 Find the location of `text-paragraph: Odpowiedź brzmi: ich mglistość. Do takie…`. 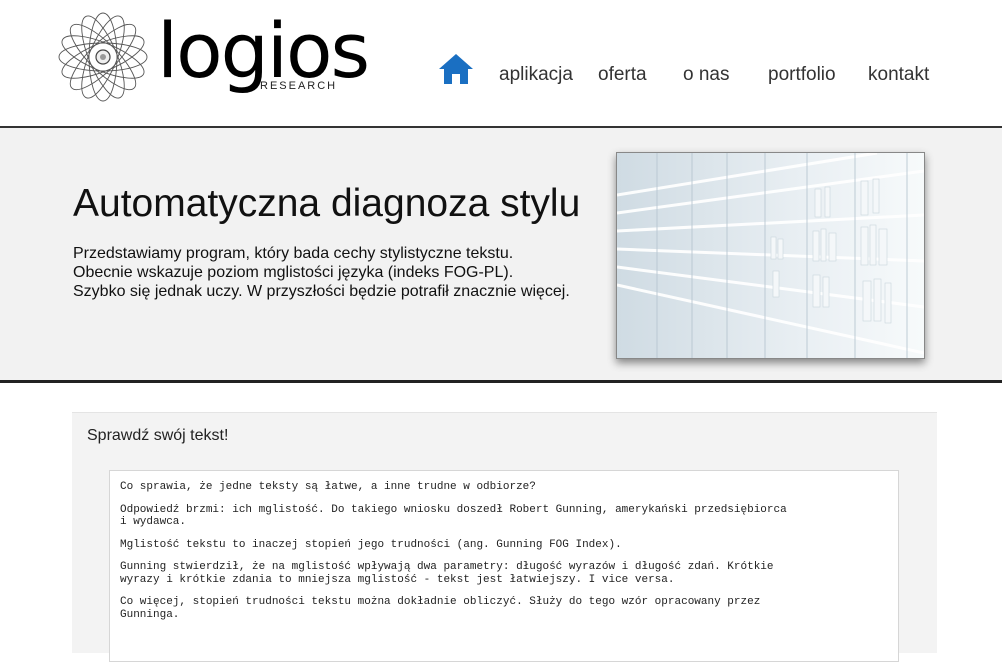

text-paragraph: Odpowiedź brzmi: ich mglistość. Do takie… is located at coordinates (453, 516).